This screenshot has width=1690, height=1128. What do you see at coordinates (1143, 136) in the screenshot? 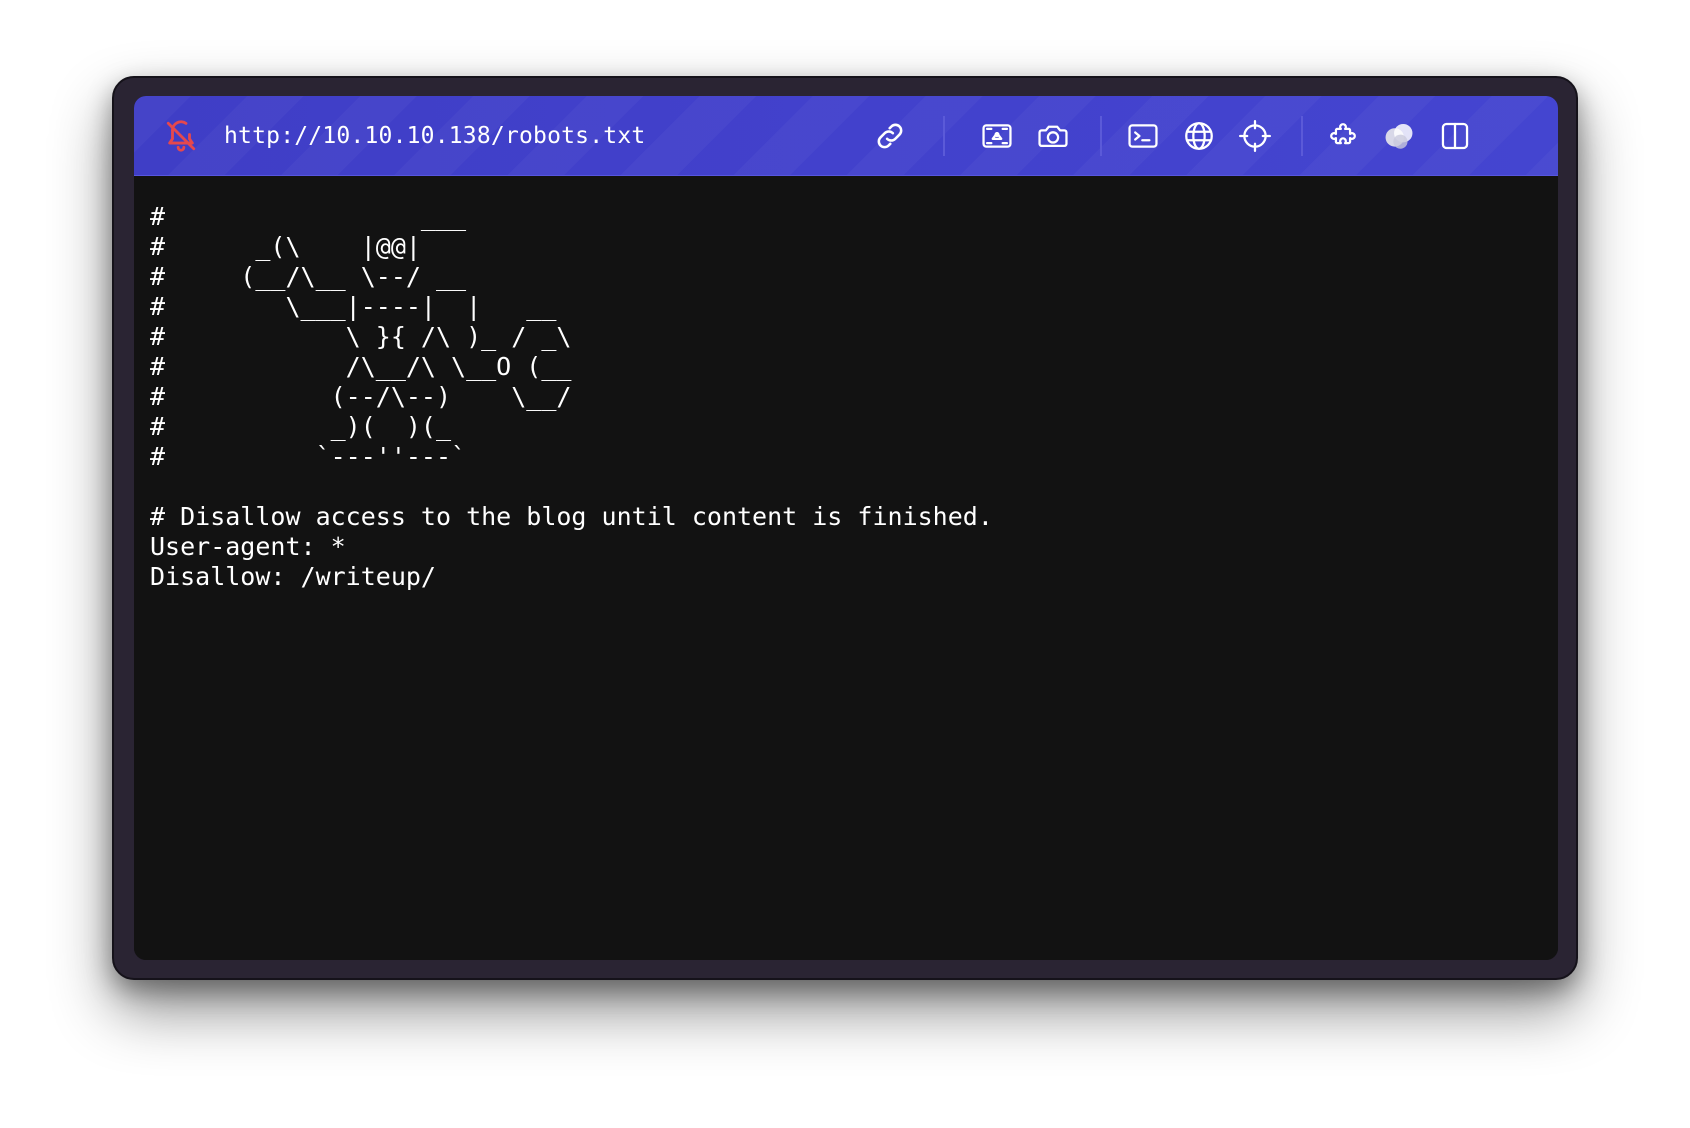
I see `terminal-icon` at bounding box center [1143, 136].